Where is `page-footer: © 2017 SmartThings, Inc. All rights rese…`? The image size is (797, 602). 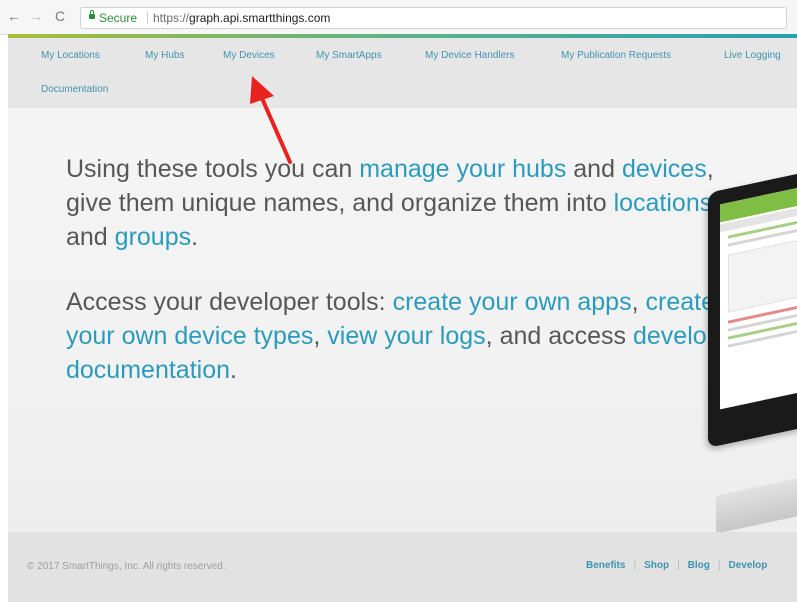
page-footer: © 2017 SmartThings, Inc. All rights rese… is located at coordinates (402, 567).